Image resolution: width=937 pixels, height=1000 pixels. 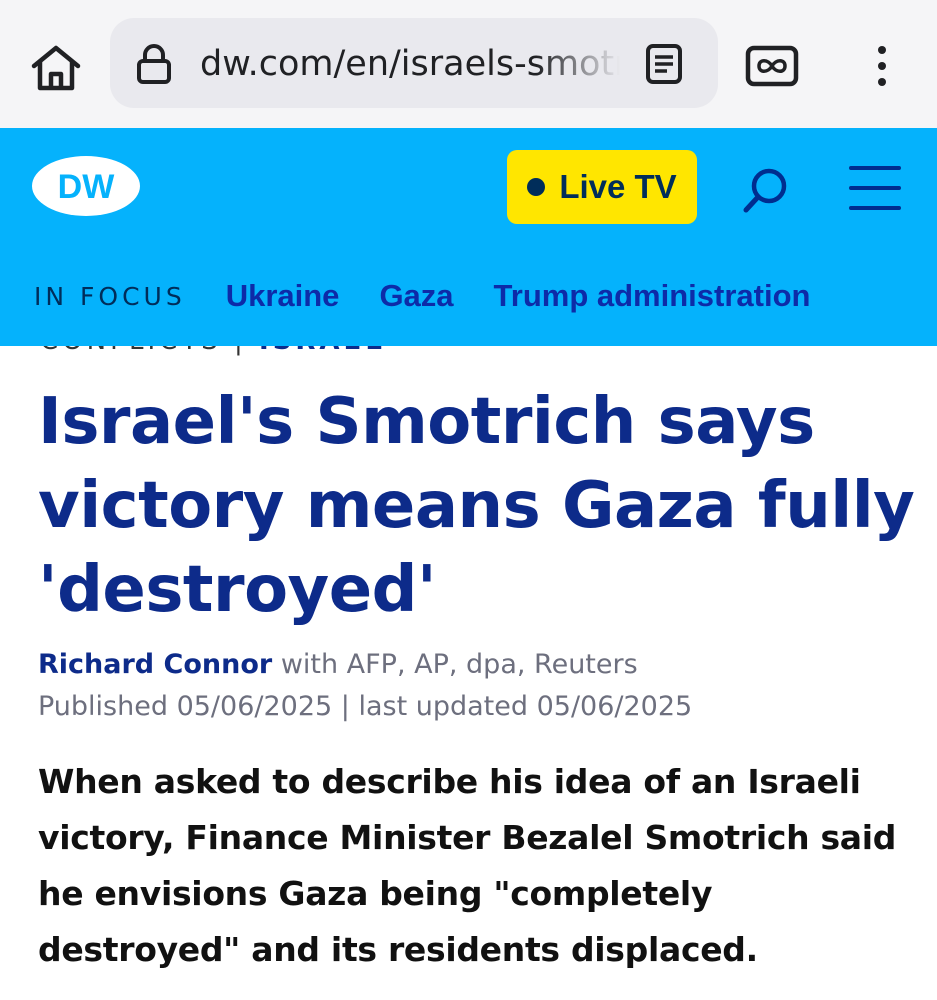 I want to click on home-icon, so click(x=56, y=68).